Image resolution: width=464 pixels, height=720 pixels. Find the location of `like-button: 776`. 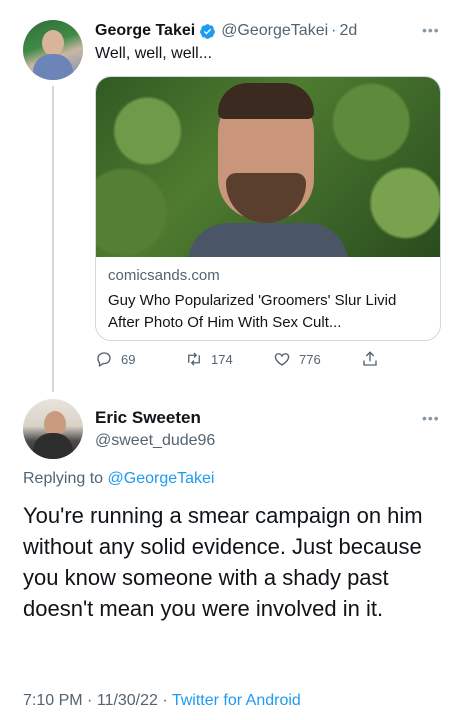

like-button: 776 is located at coordinates (297, 359).